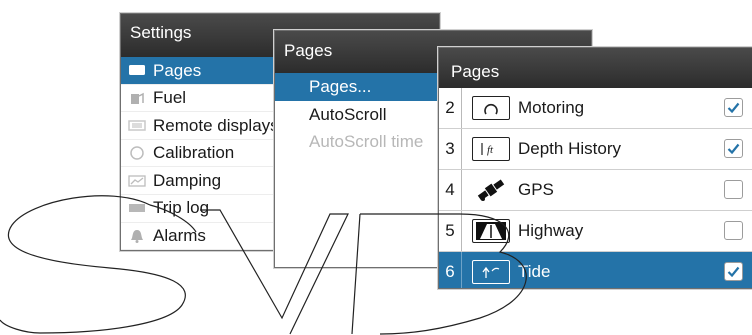 Image resolution: width=752 pixels, height=335 pixels. I want to click on depth-history-icon: ft, so click(491, 149).